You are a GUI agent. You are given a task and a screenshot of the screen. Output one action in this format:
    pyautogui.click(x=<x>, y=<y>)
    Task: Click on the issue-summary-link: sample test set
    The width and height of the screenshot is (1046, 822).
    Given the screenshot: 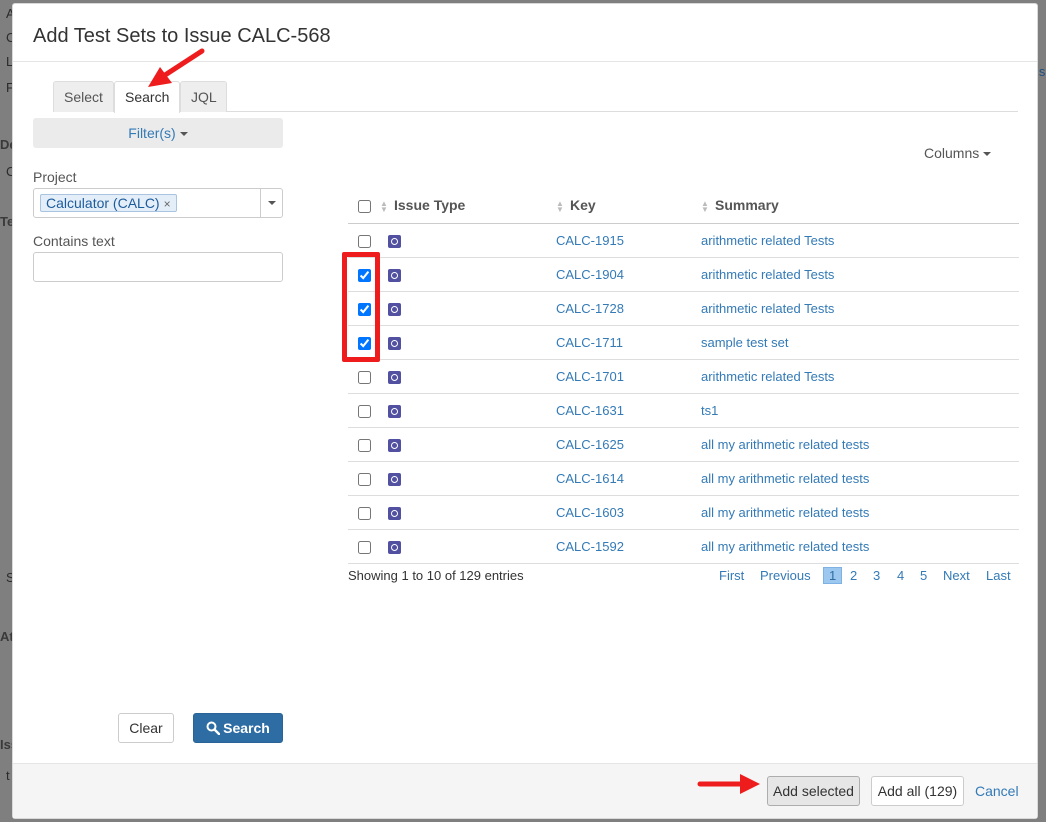 What is the action you would take?
    pyautogui.click(x=744, y=342)
    